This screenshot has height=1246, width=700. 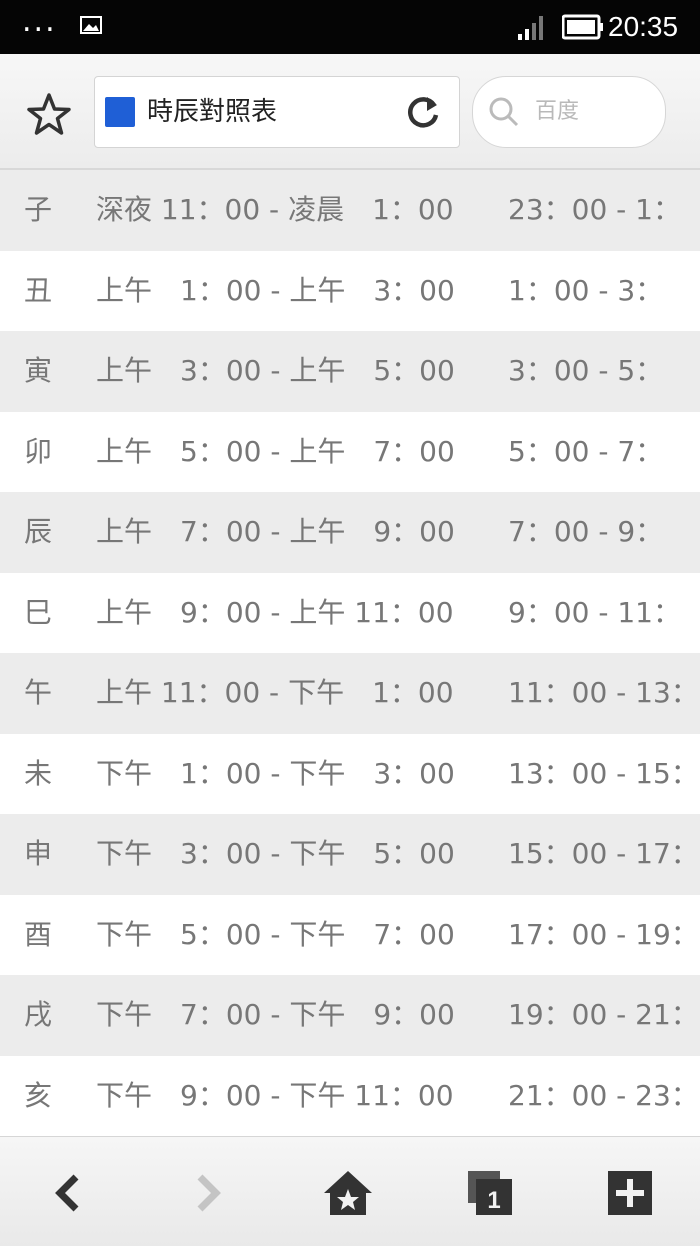 I want to click on table-row: 申 下午 3：00 - 下午 5：00 15：00 - 17：, so click(x=350, y=854).